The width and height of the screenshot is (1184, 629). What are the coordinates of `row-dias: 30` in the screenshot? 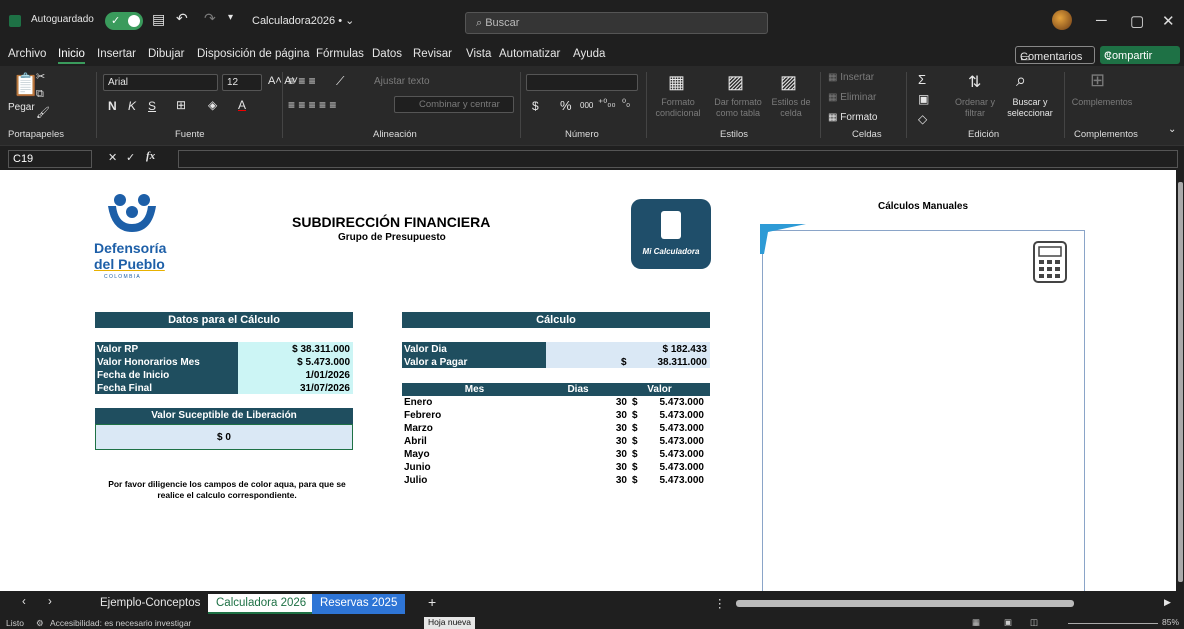 It's located at (621, 402).